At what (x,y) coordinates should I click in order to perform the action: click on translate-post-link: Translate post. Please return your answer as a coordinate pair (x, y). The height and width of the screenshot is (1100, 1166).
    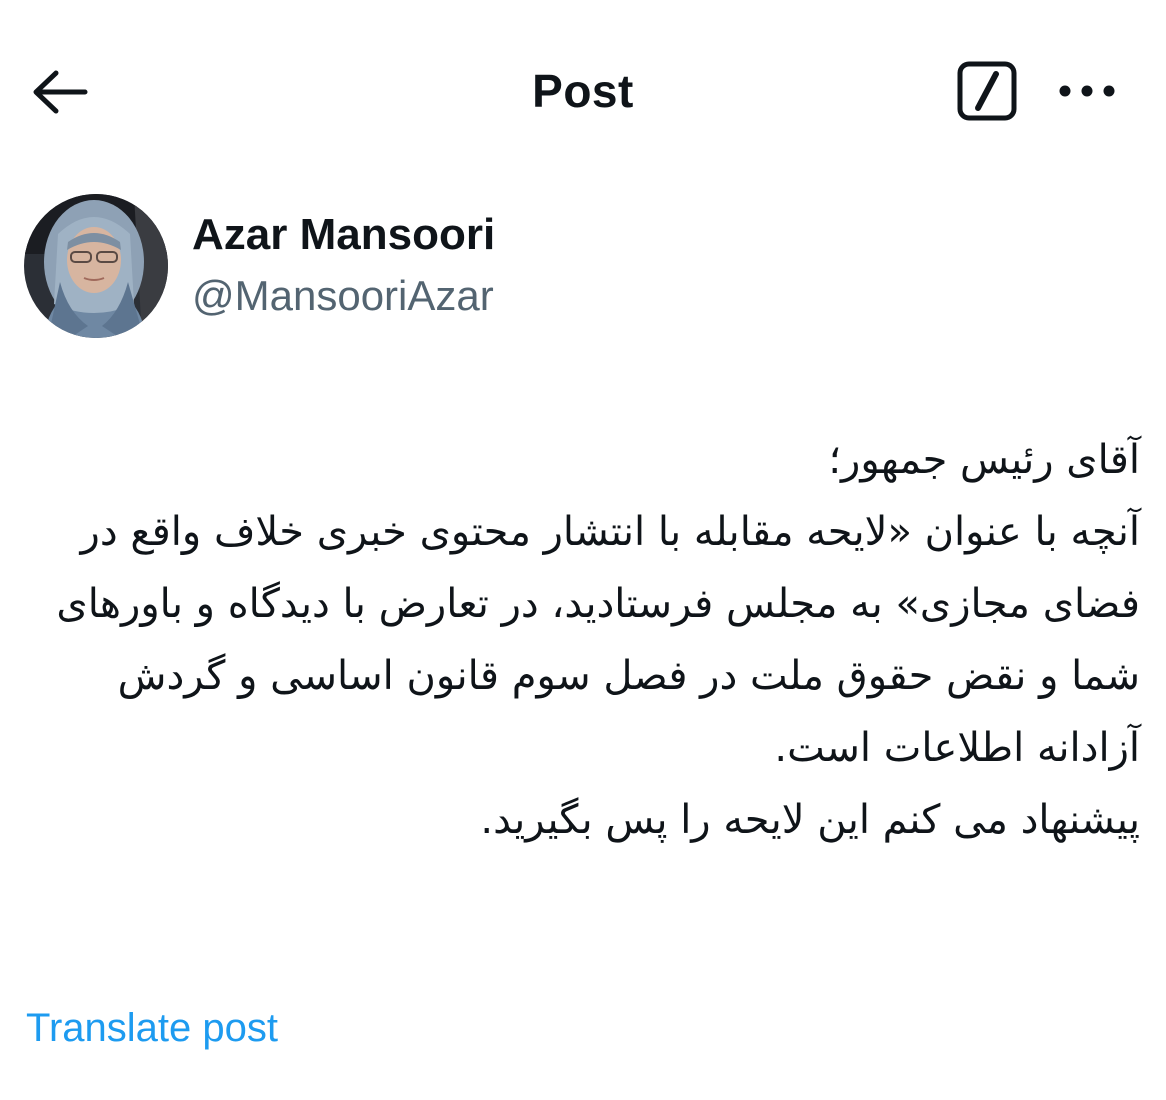
    Looking at the image, I should click on (152, 1028).